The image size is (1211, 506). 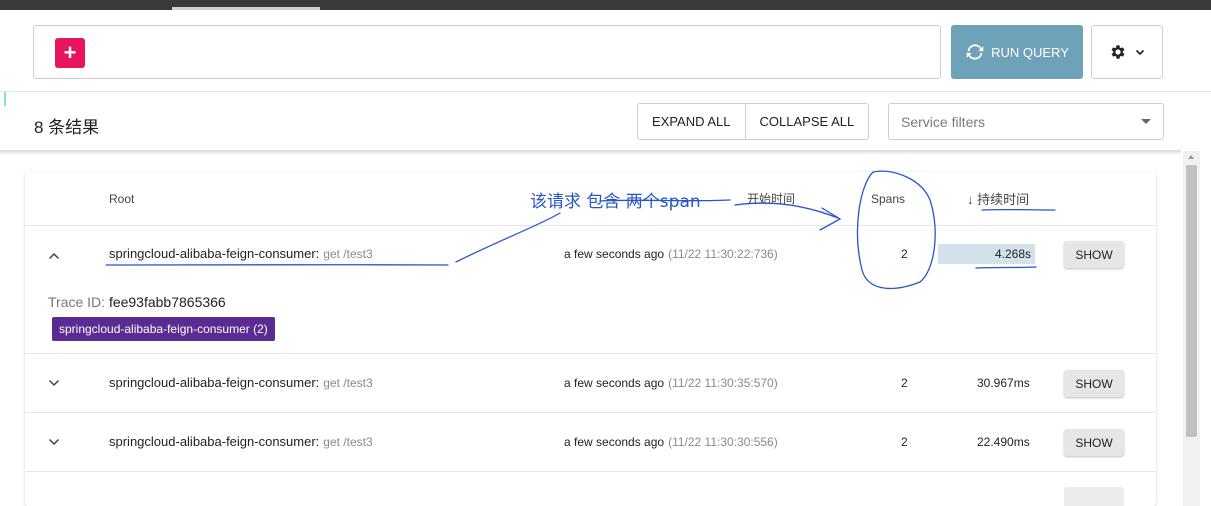 I want to click on absolute-time: (11/22 11:30:35:570), so click(x=723, y=383).